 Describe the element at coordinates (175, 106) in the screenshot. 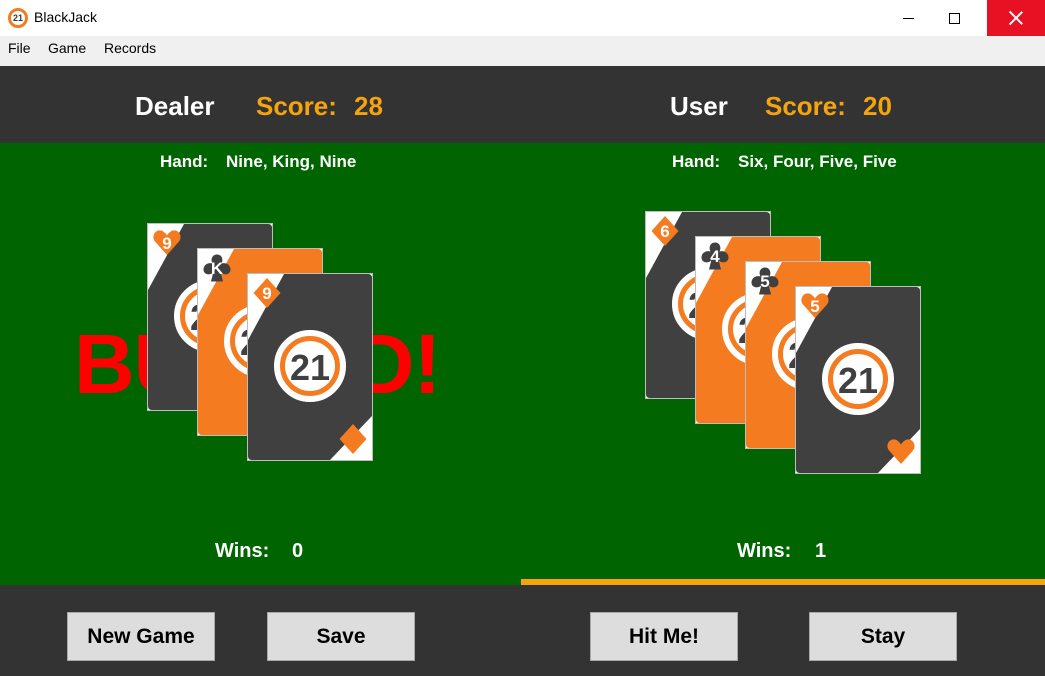

I see `dealer-label: Dealer` at that location.